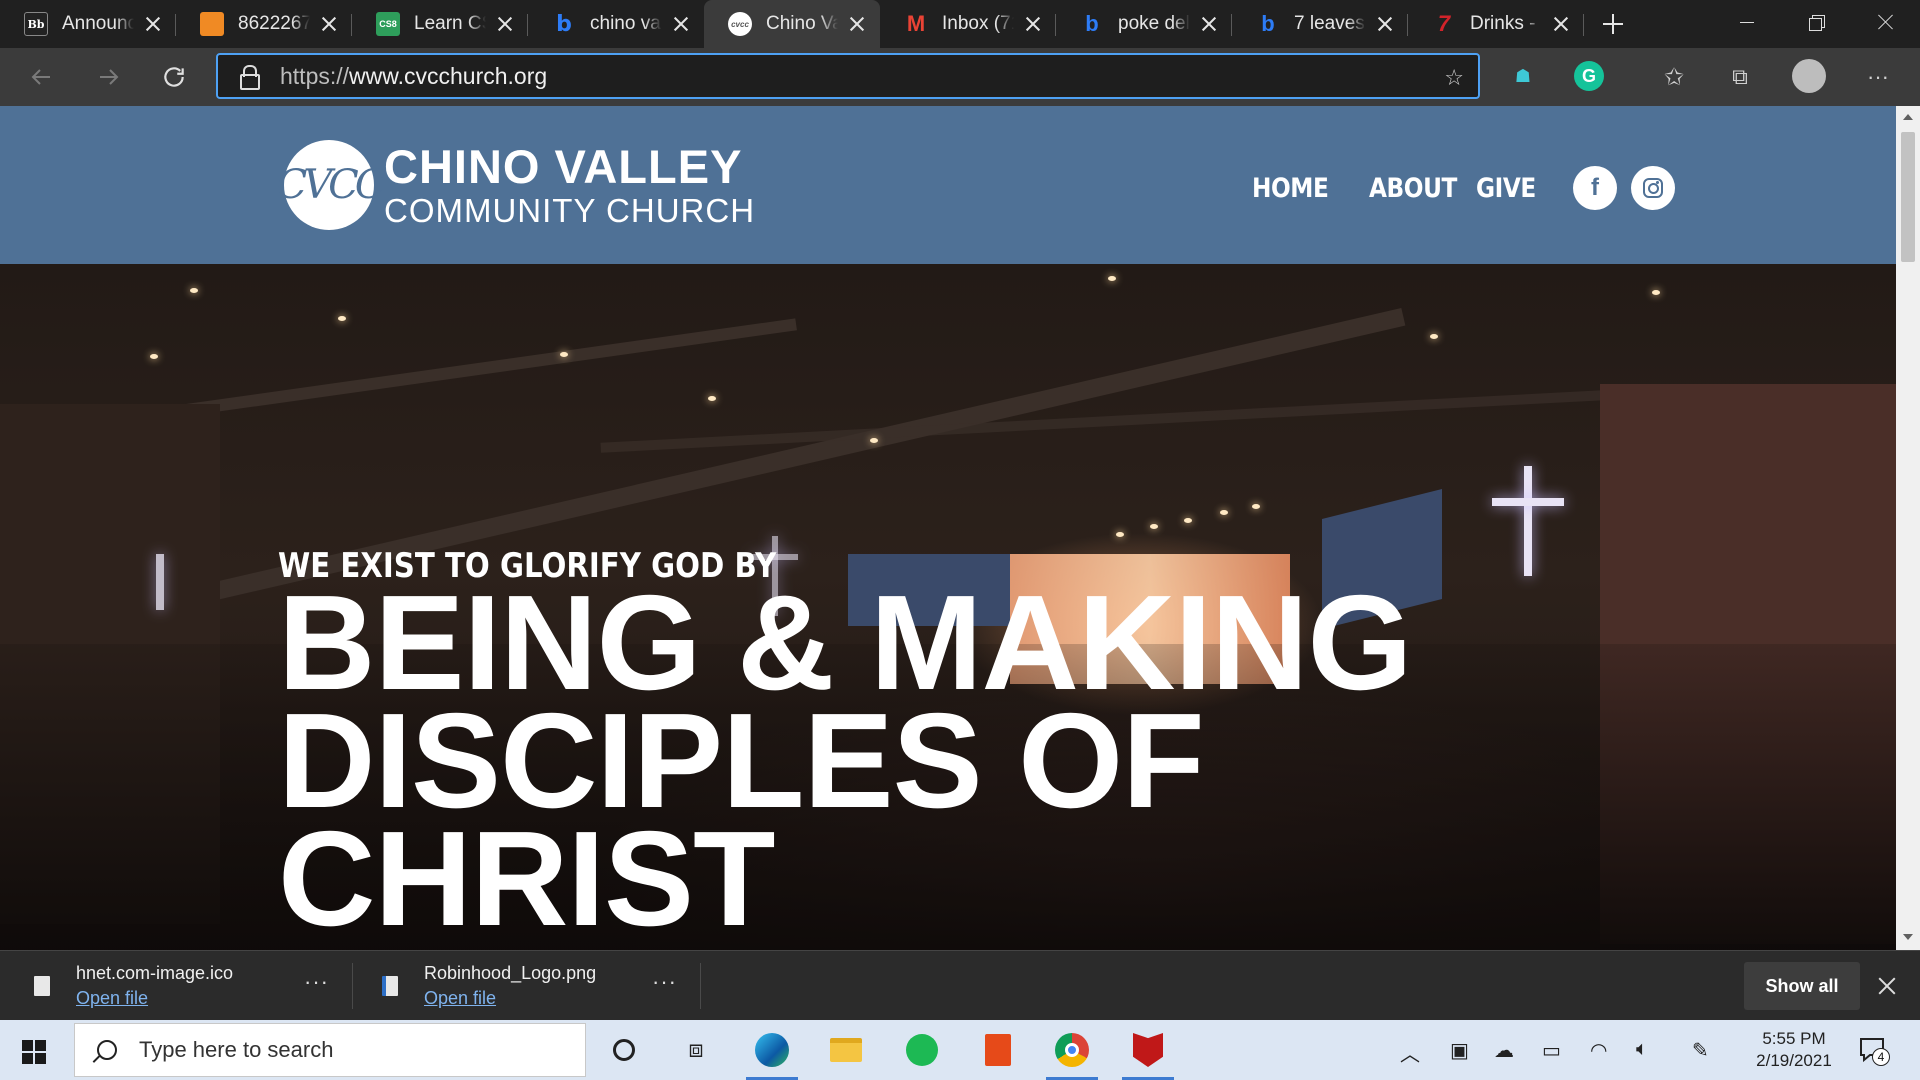 Image resolution: width=1920 pixels, height=1080 pixels. Describe the element at coordinates (1598, 1050) in the screenshot. I see `wifi-icon: ◠` at that location.